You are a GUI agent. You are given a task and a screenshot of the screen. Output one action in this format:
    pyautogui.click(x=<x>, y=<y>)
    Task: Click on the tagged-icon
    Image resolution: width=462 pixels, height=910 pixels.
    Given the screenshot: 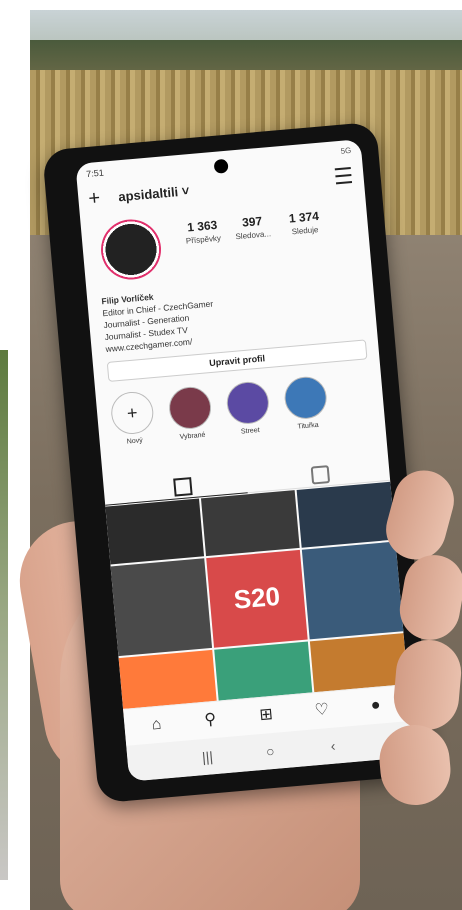 What is the action you would take?
    pyautogui.click(x=320, y=475)
    